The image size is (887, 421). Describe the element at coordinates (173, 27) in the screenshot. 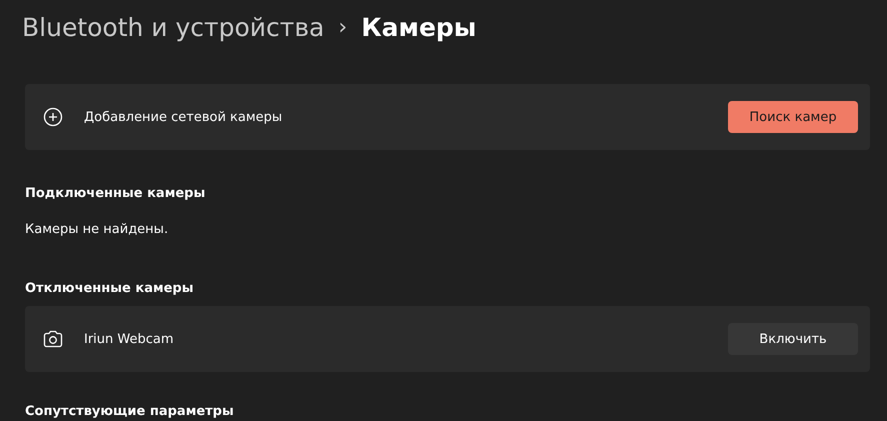

I see `breadcrumb-parent: Bluetooth и устройства` at that location.